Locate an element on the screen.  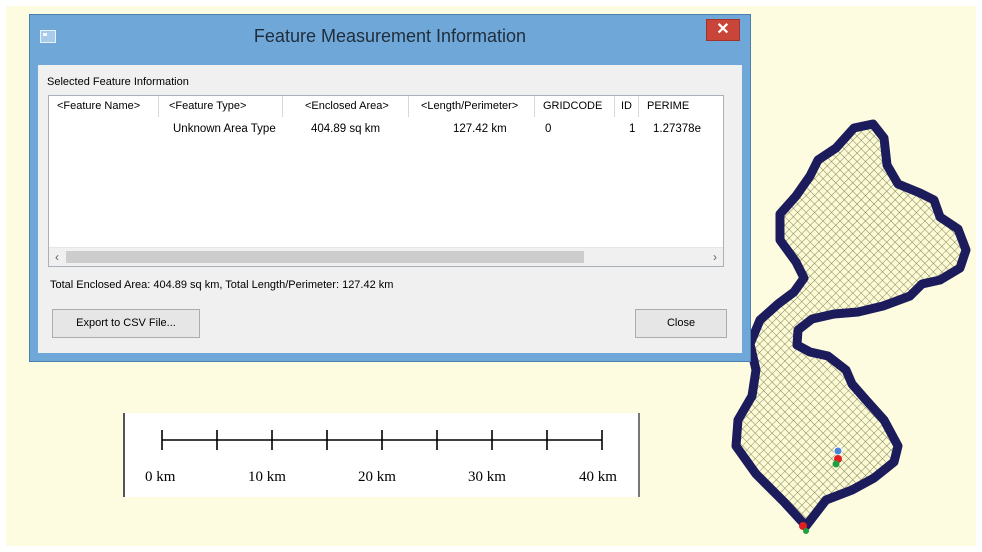
vertex-marker-blue is located at coordinates (838, 451).